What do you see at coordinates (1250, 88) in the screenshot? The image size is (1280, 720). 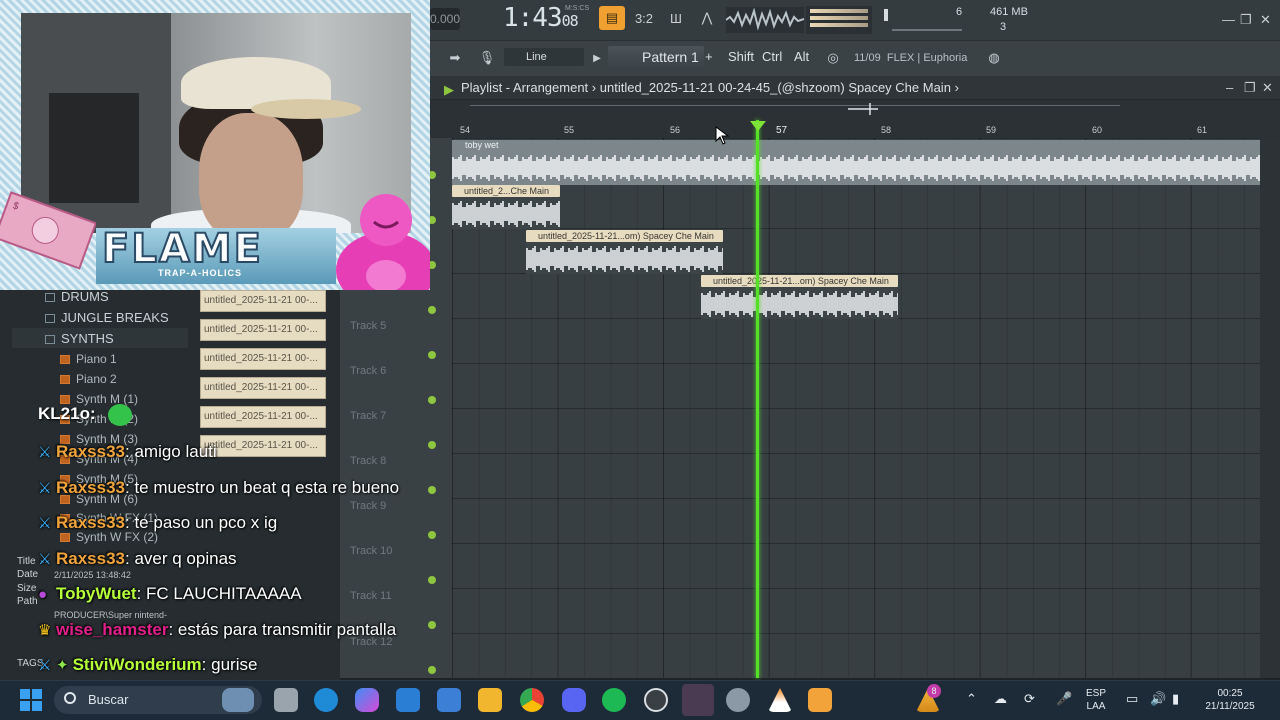 I see `playlist-maximize-icon: ❐` at bounding box center [1250, 88].